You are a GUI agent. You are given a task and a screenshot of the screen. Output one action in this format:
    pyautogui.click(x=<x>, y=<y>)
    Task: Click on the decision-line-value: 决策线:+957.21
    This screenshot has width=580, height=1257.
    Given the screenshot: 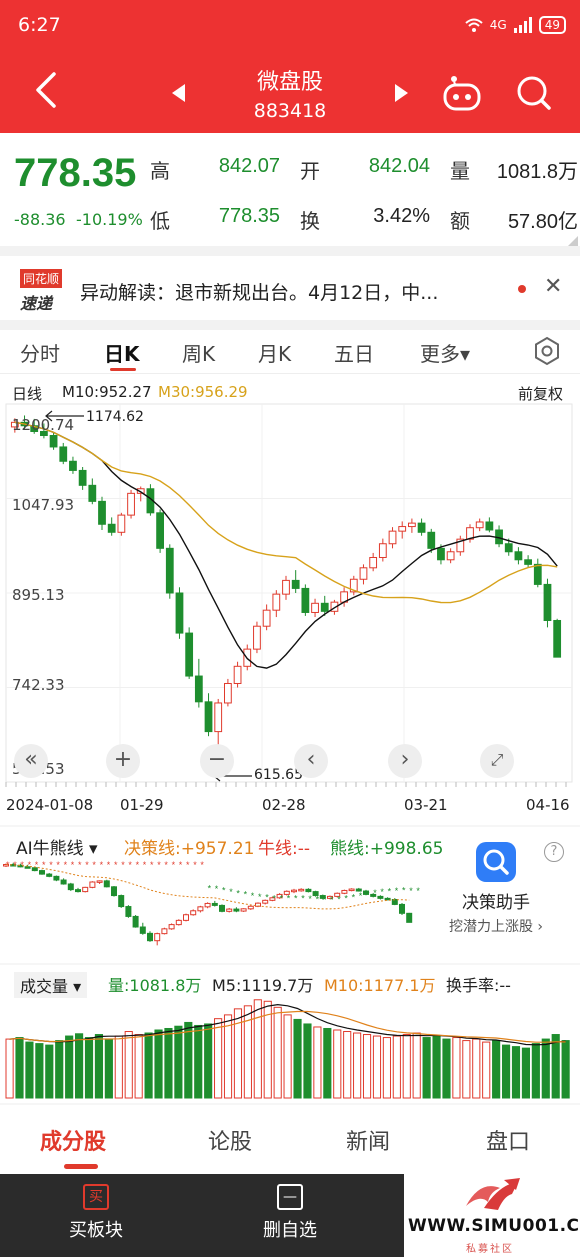 What is the action you would take?
    pyautogui.click(x=189, y=849)
    